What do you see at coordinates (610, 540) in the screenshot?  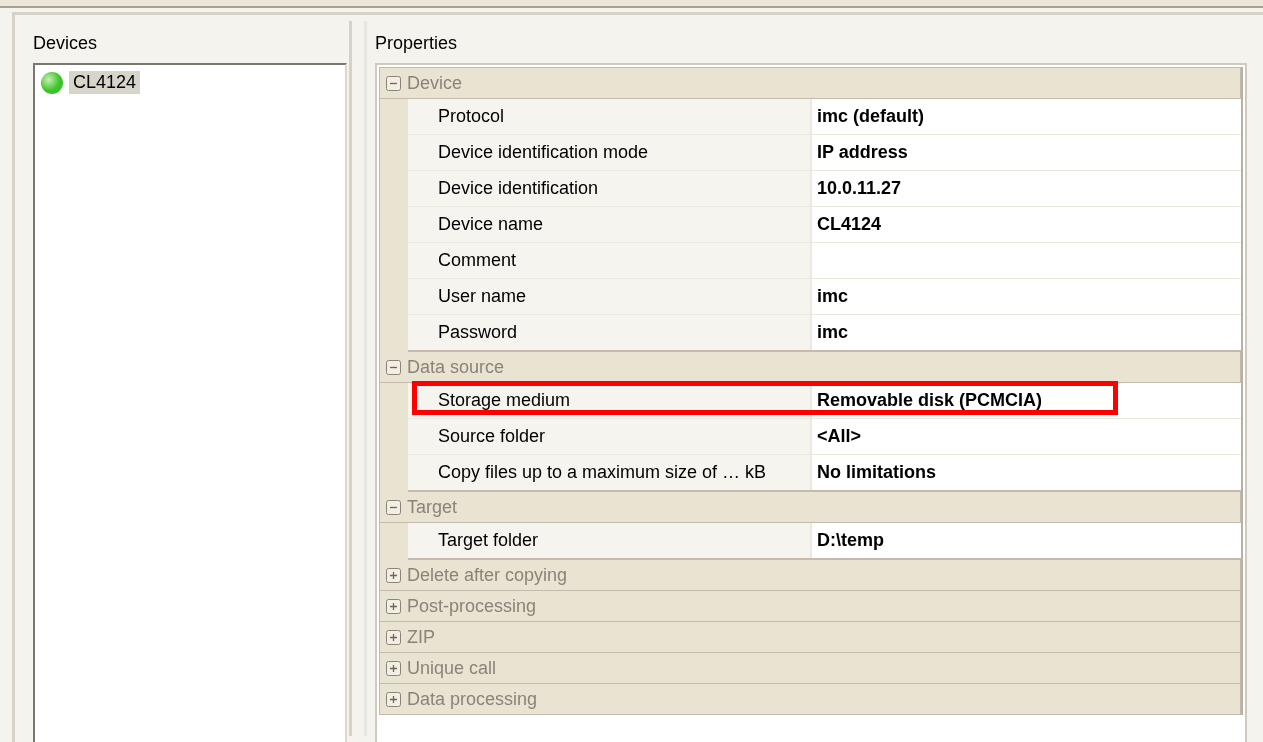 I see `property-name: Target folder` at bounding box center [610, 540].